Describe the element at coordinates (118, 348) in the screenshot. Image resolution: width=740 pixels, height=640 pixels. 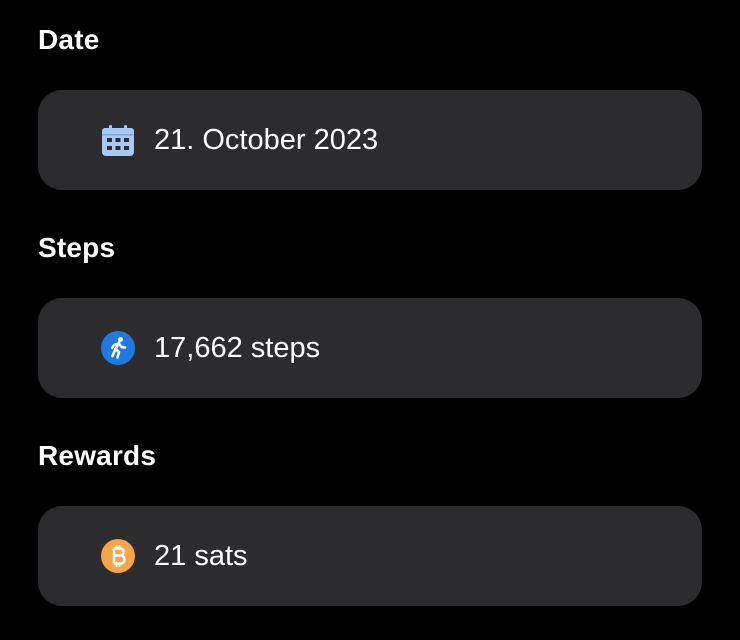
I see `running-person-icon` at that location.